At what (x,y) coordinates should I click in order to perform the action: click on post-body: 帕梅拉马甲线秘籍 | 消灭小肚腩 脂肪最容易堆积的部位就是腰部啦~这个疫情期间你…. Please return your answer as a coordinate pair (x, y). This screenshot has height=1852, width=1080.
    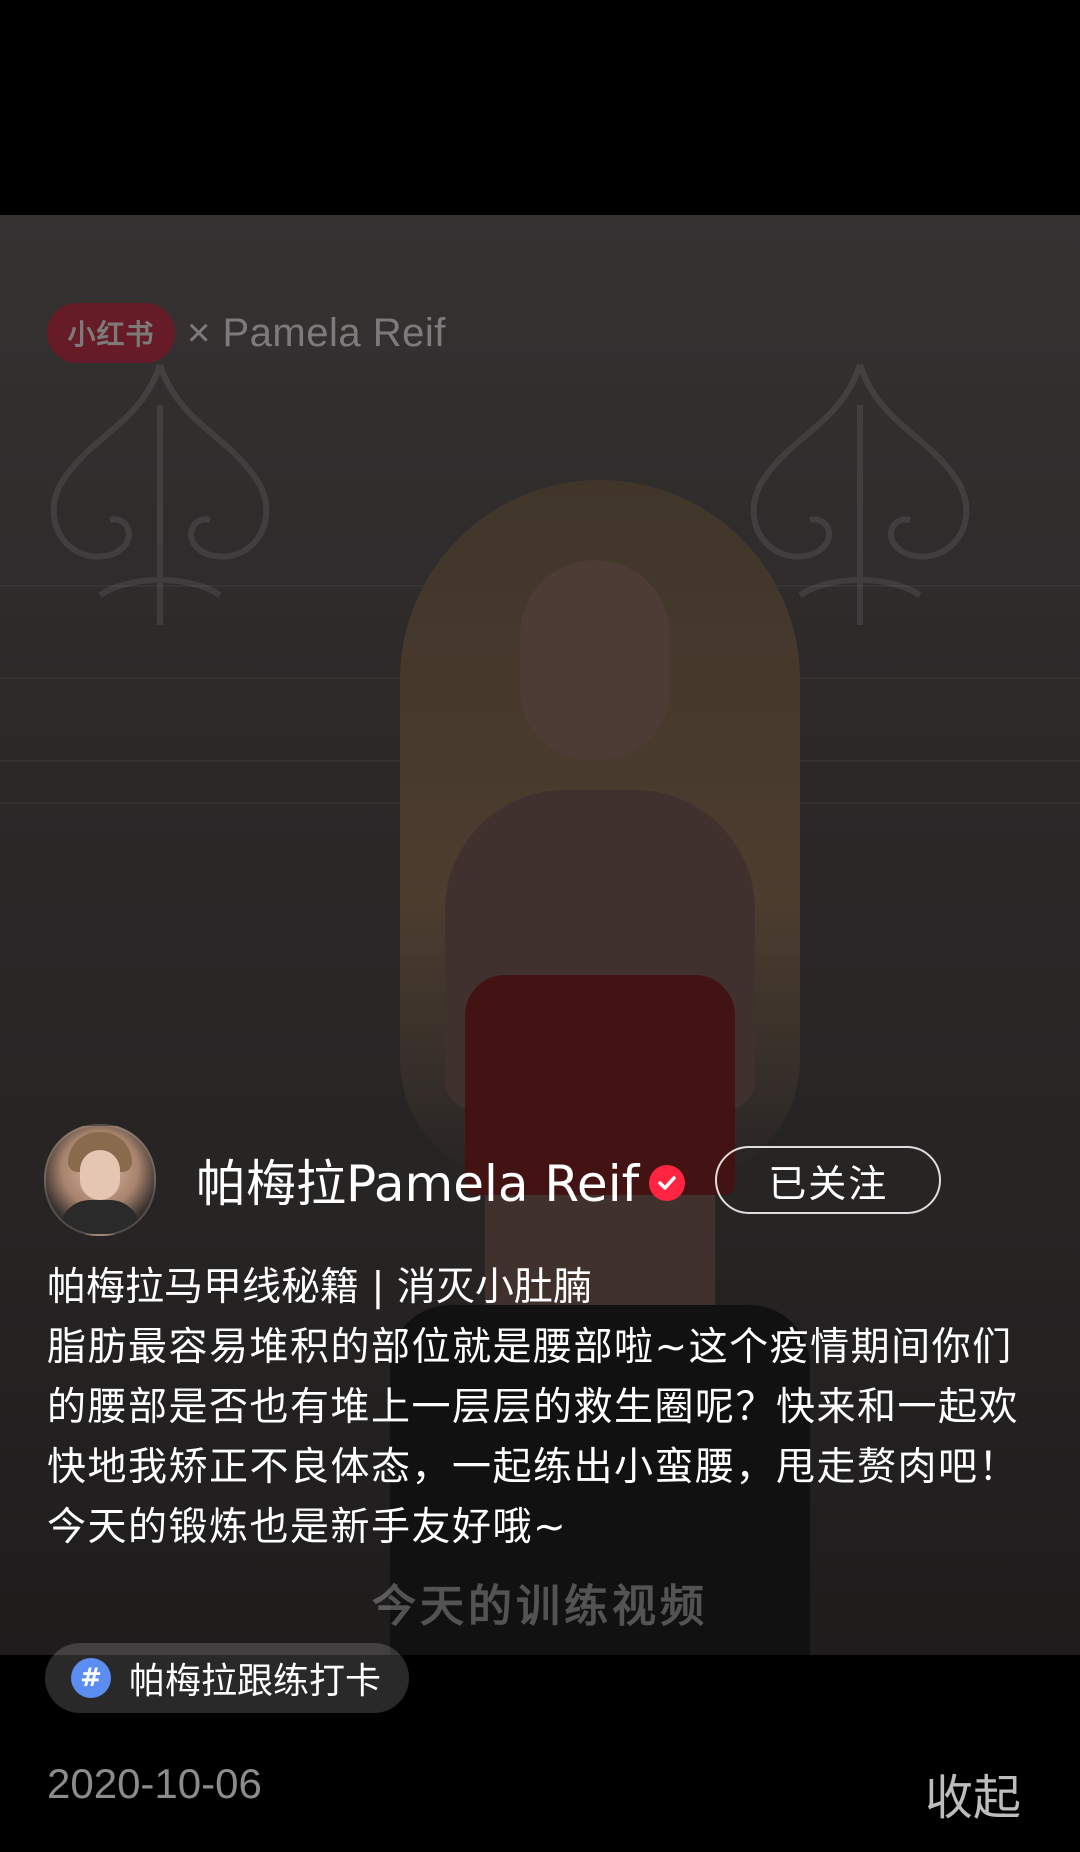
    Looking at the image, I should click on (547, 1408).